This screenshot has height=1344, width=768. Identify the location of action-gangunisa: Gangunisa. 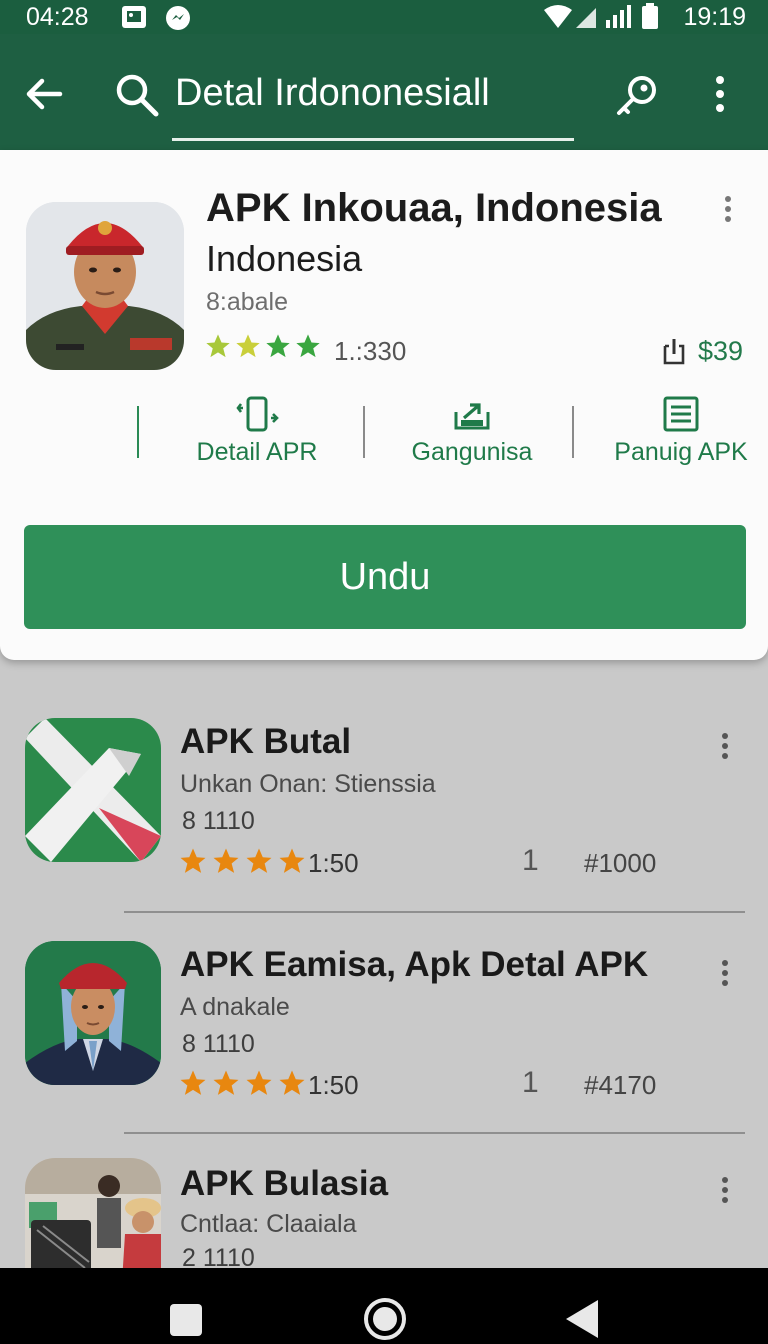
(472, 431).